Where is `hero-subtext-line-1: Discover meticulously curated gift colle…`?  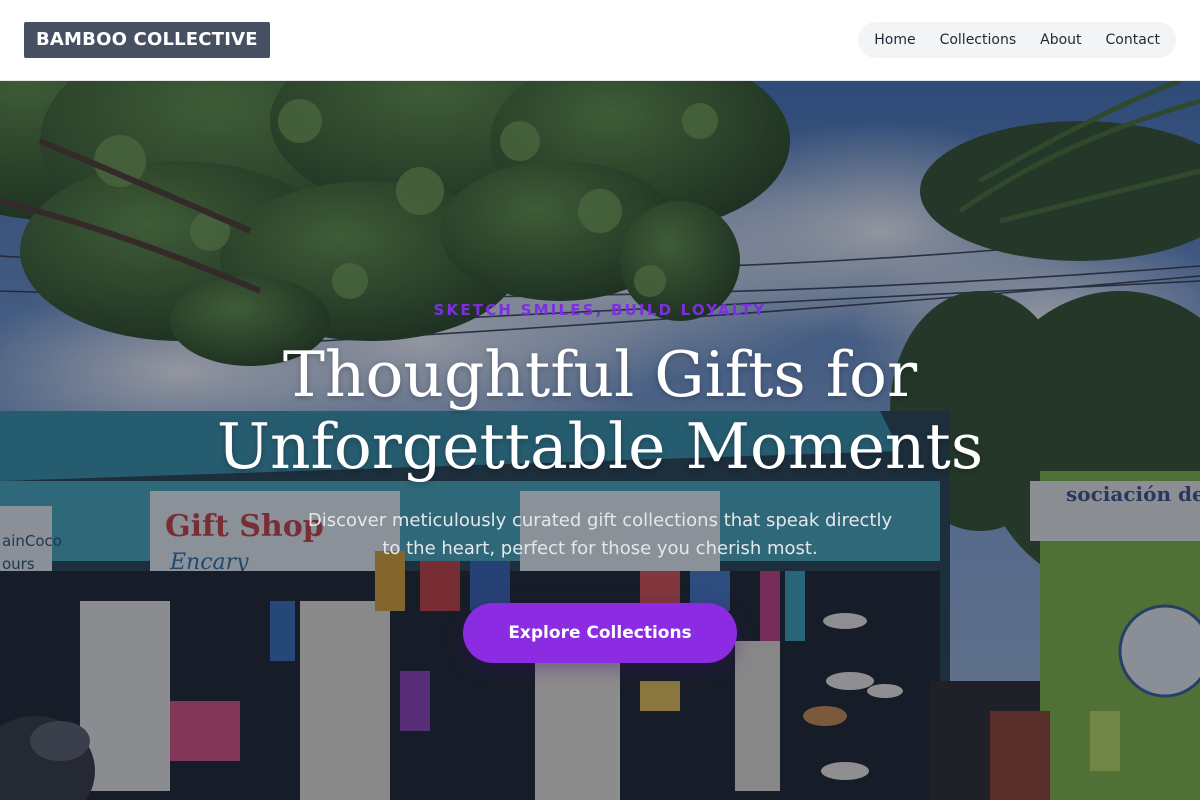
hero-subtext-line-1: Discover meticulously curated gift colle… is located at coordinates (600, 520).